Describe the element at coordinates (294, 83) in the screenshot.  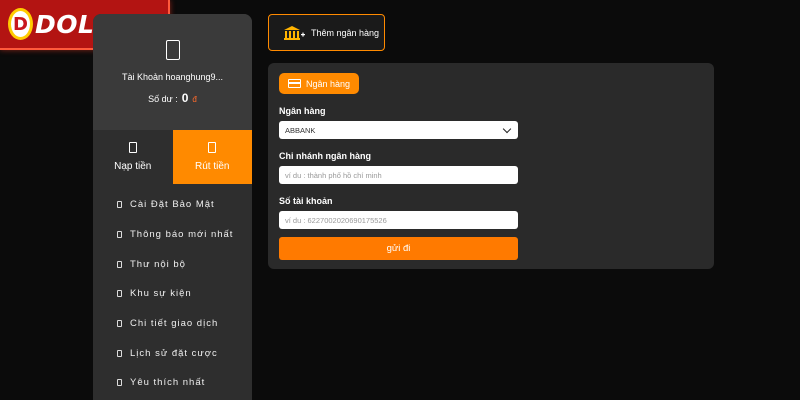
I see `credit-card-icon` at that location.